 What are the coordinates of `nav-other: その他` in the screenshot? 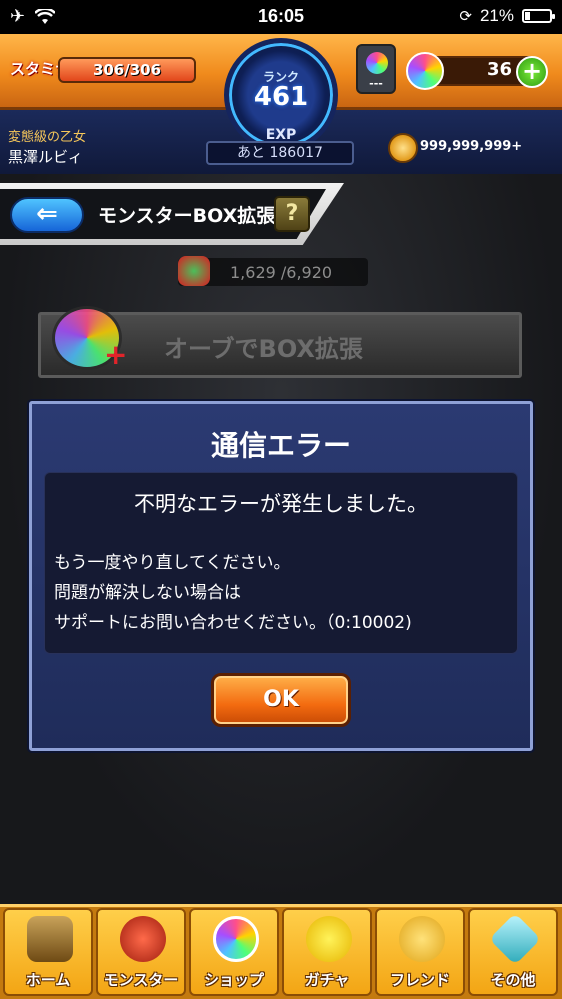 It's located at (513, 952).